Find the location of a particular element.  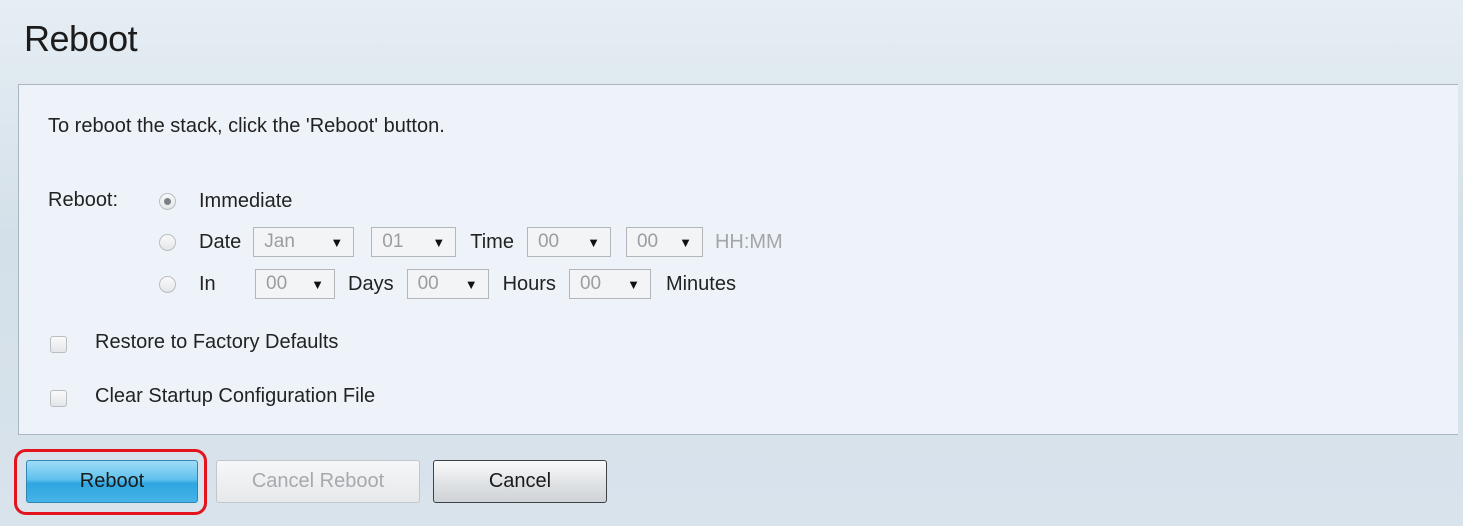

reboot-button: Reboot is located at coordinates (112, 481).